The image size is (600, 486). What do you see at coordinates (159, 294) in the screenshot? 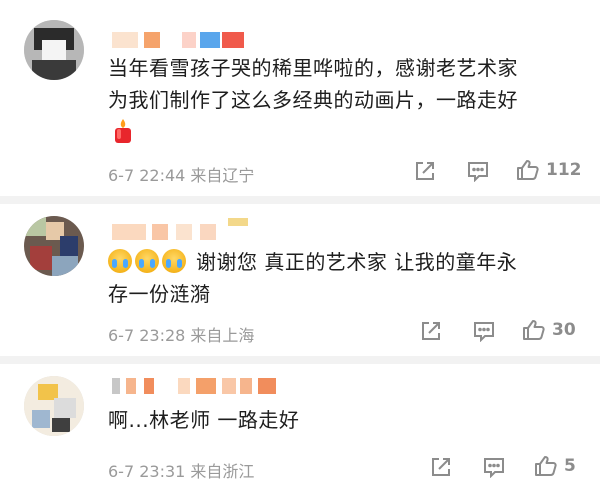
I see `comment-text-line: 存一份涟漪` at bounding box center [159, 294].